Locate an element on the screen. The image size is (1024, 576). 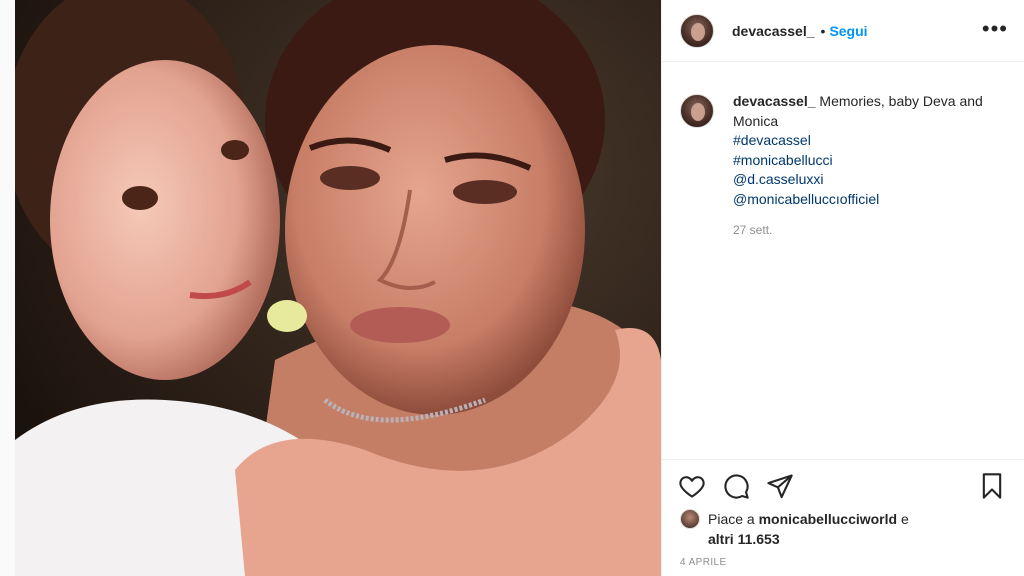
divider is located at coordinates (843, 459).